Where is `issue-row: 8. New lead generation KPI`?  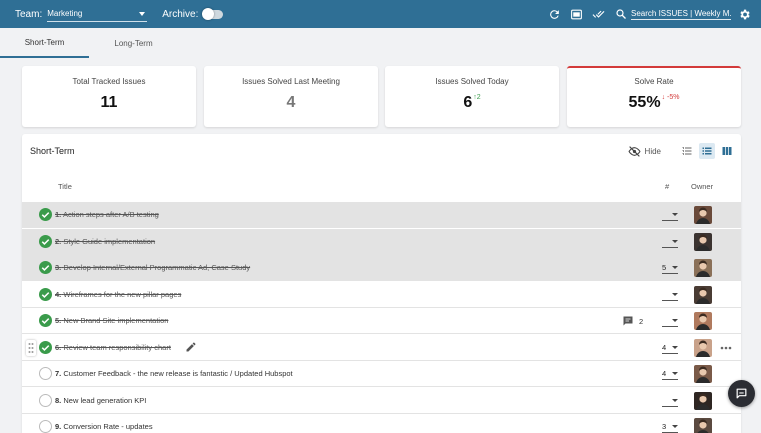
issue-row: 8. New lead generation KPI is located at coordinates (381, 401).